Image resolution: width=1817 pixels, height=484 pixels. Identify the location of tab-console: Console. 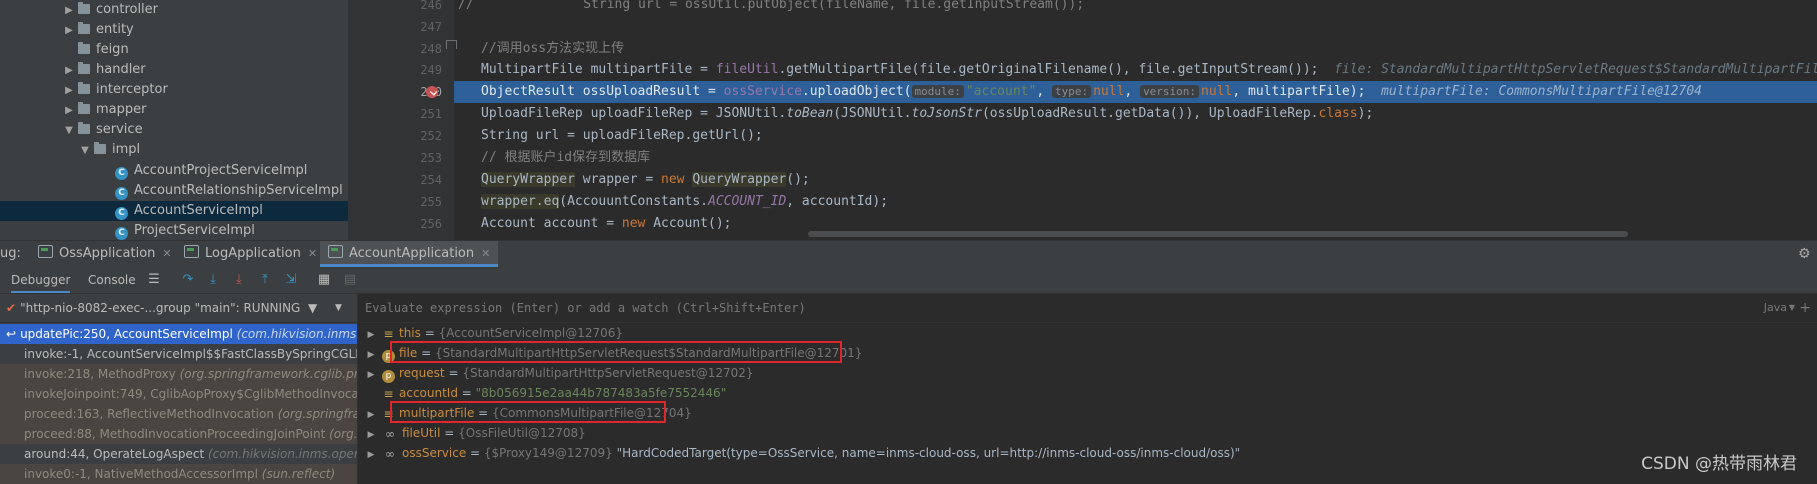
(112, 280).